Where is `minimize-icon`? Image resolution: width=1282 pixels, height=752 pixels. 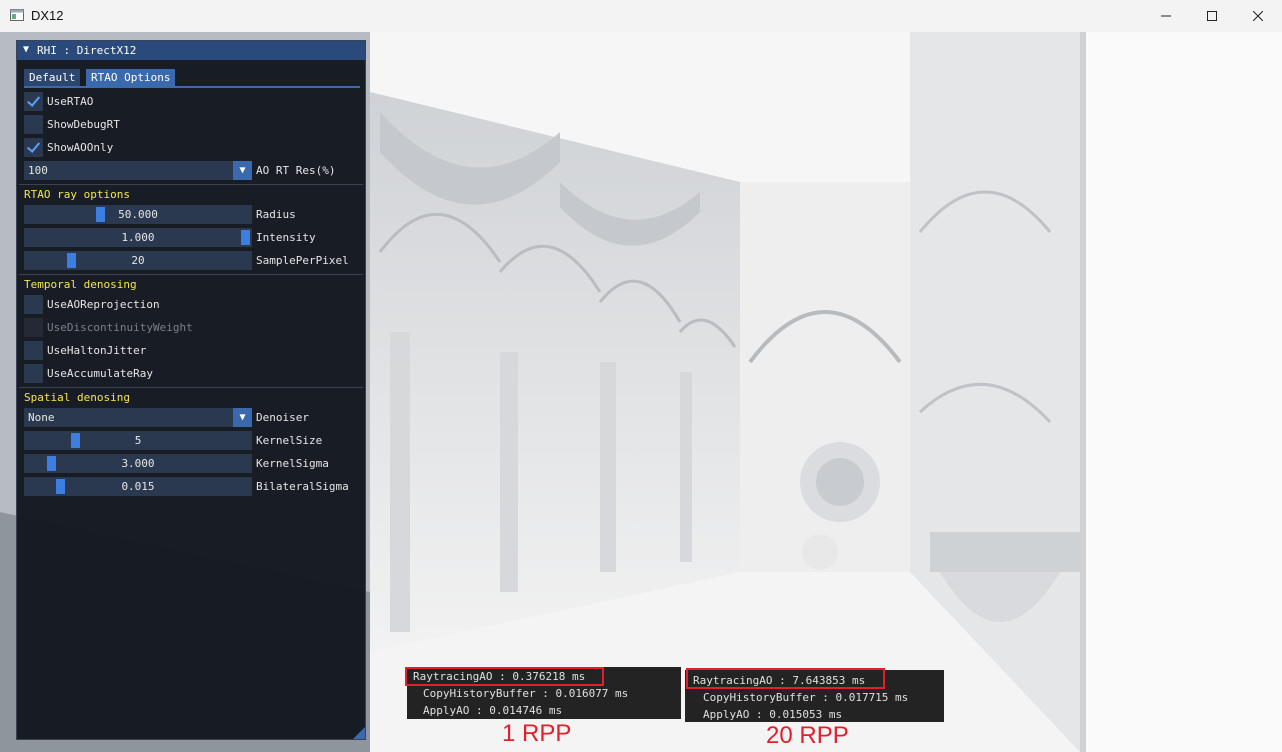 minimize-icon is located at coordinates (1166, 16).